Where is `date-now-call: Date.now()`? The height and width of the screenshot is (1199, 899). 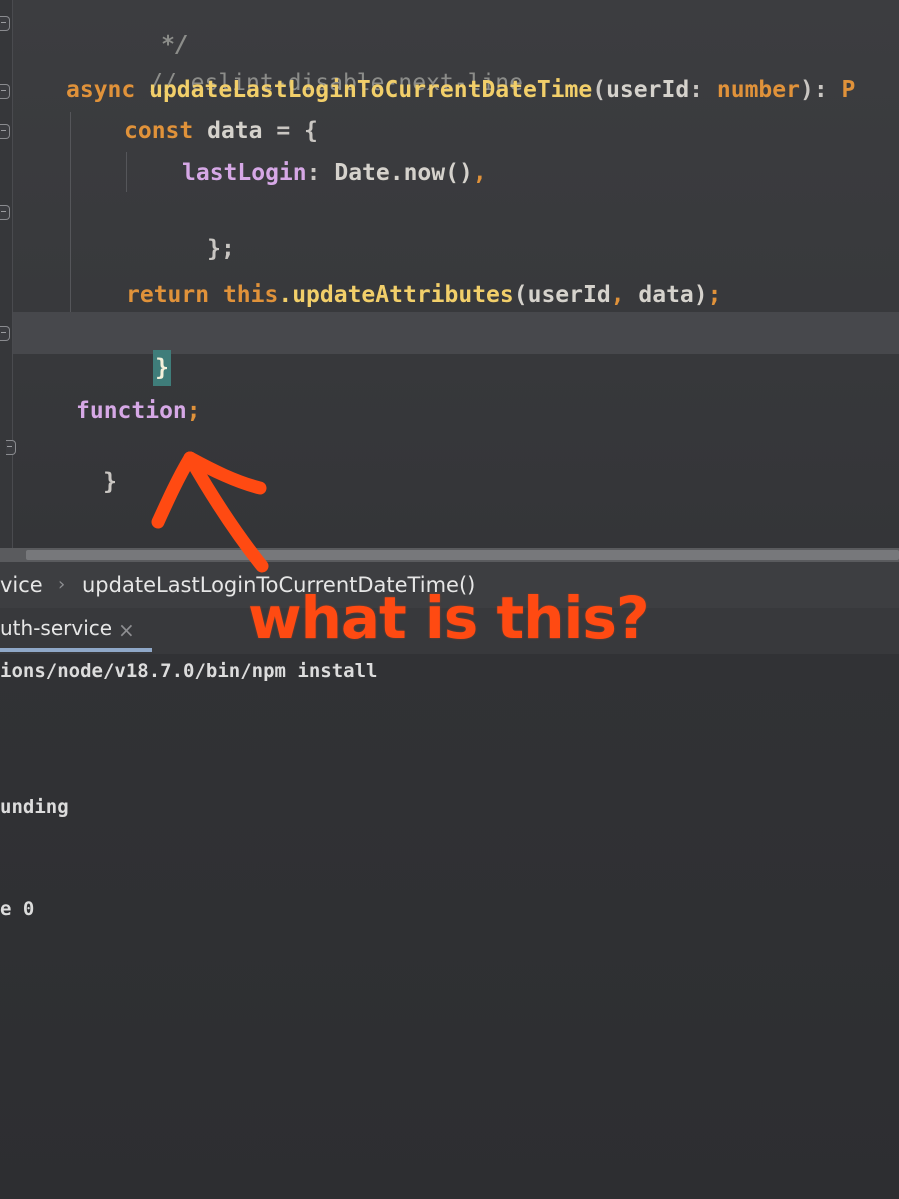 date-now-call: Date.now() is located at coordinates (403, 173).